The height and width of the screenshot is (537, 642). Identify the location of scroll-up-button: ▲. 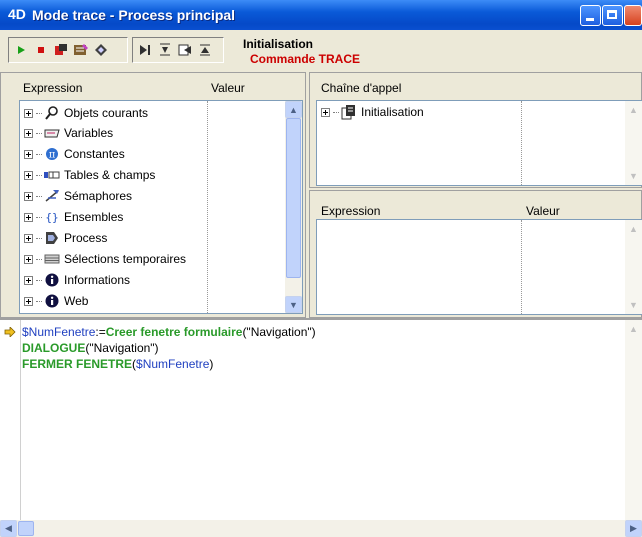
(293, 109).